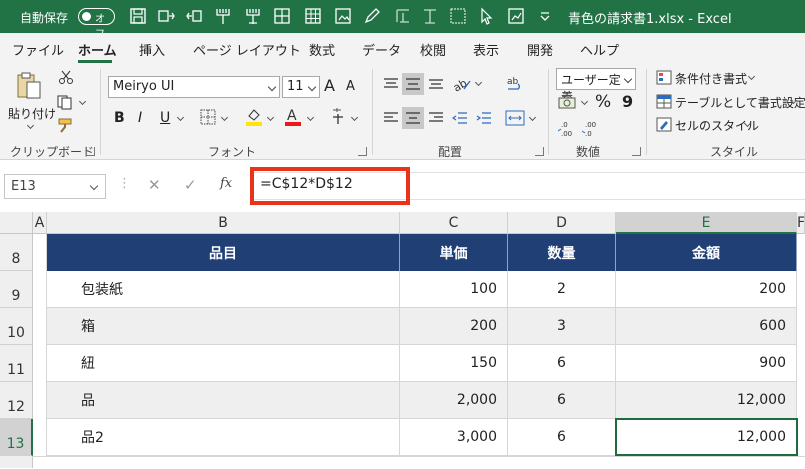  Describe the element at coordinates (381, 49) in the screenshot. I see `tab-data: データ` at that location.